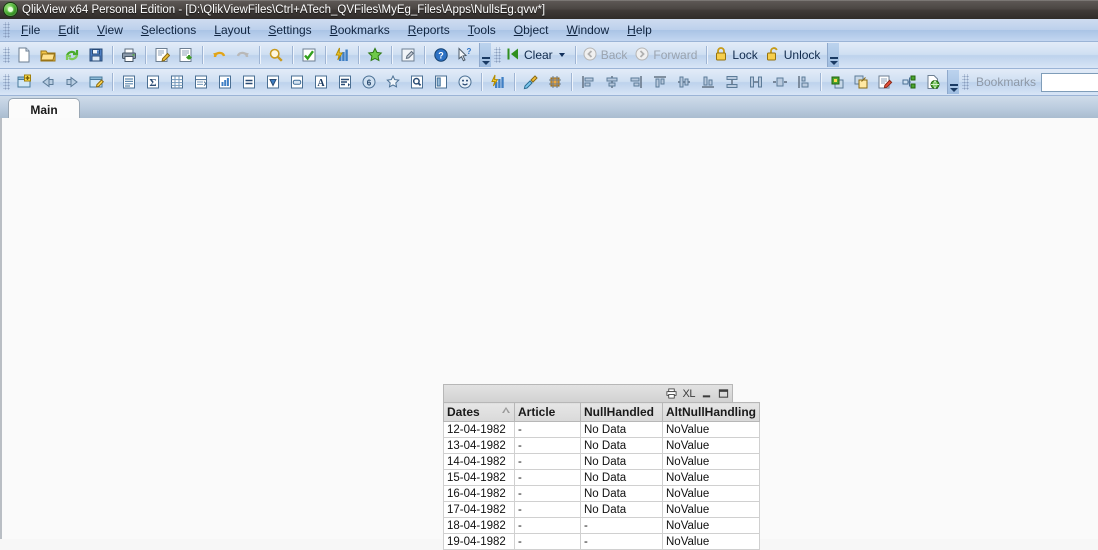 The width and height of the screenshot is (1098, 550). Describe the element at coordinates (479, 445) in the screenshot. I see `cell-dates: 13-04-1982` at that location.